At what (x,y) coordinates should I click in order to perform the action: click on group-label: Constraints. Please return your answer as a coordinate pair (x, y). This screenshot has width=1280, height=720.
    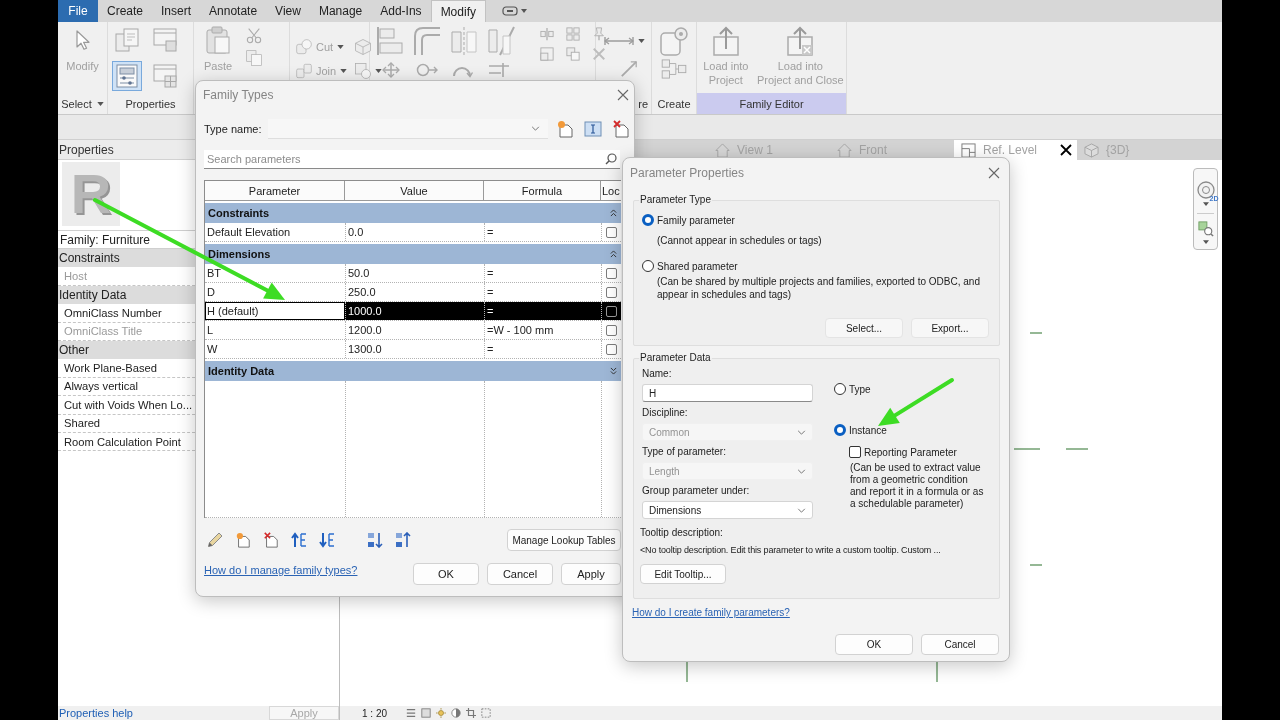
    Looking at the image, I should click on (239, 213).